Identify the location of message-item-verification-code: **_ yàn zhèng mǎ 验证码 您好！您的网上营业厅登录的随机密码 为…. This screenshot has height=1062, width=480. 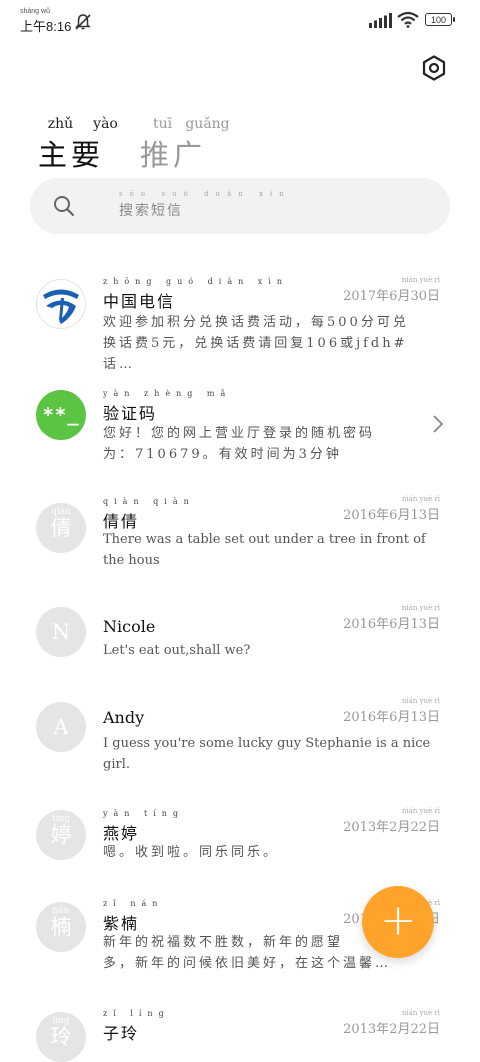
(240, 425).